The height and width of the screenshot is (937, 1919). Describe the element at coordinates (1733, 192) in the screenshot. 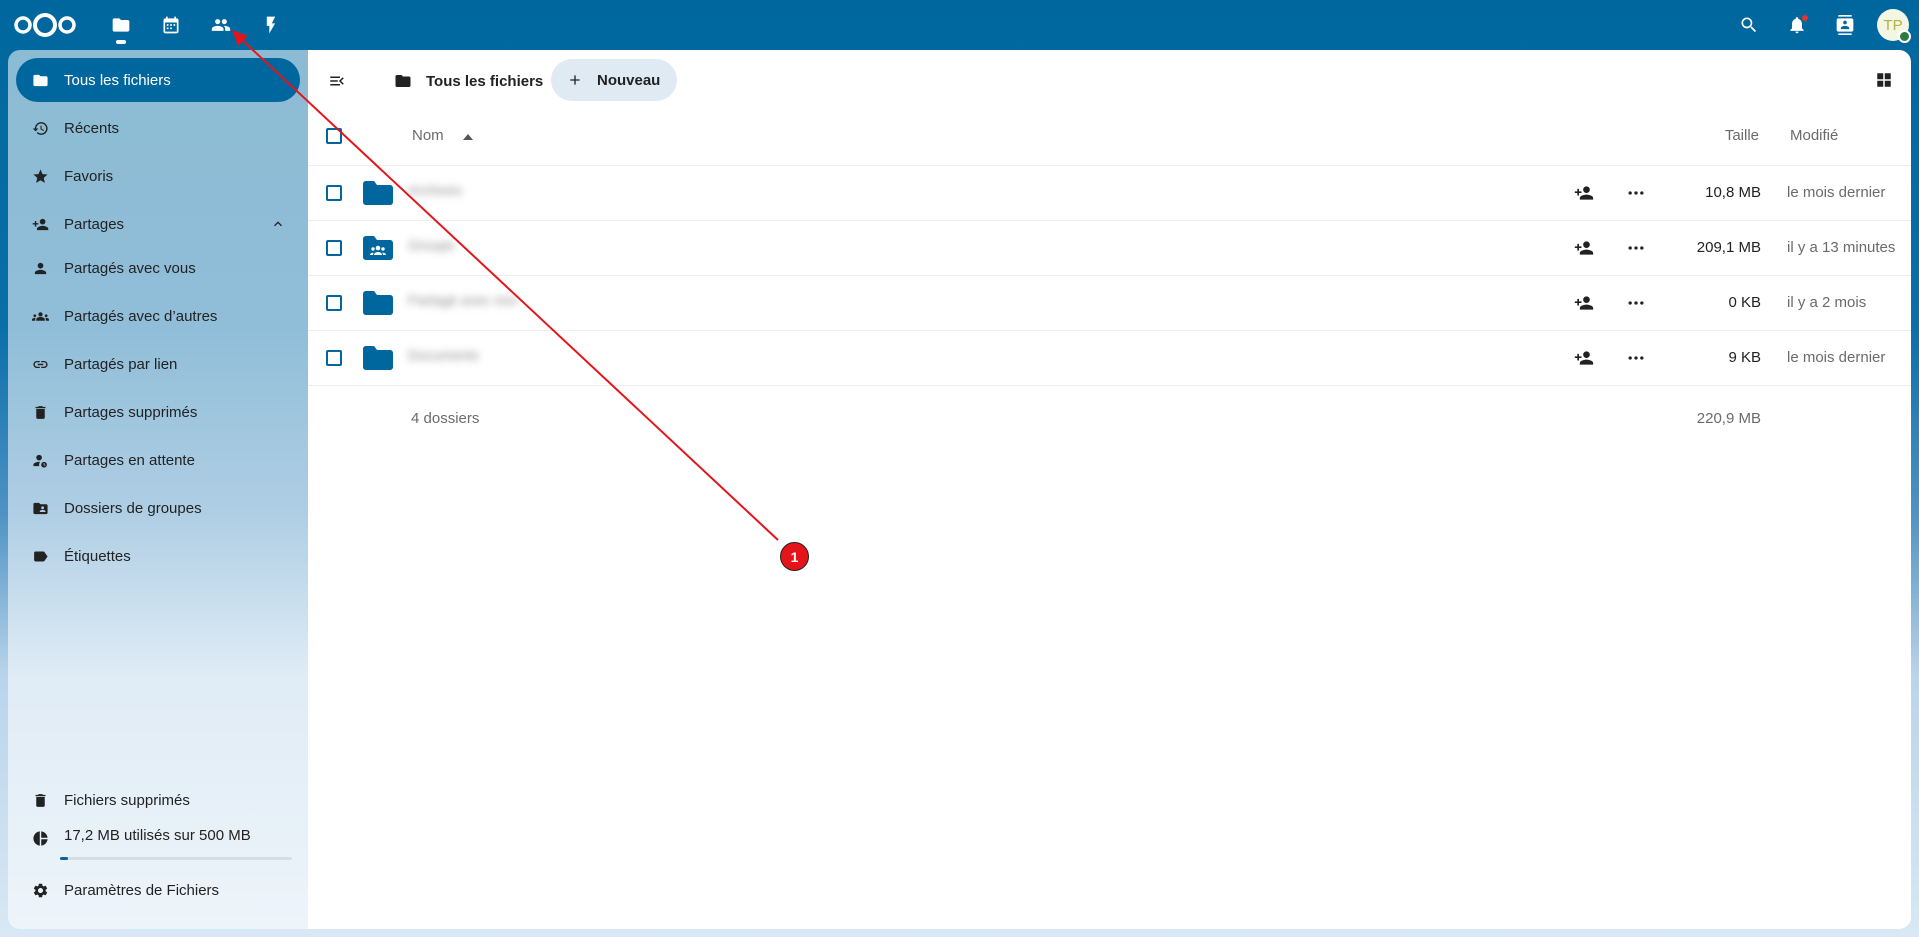

I see `file-size: 10,8 MB` at that location.